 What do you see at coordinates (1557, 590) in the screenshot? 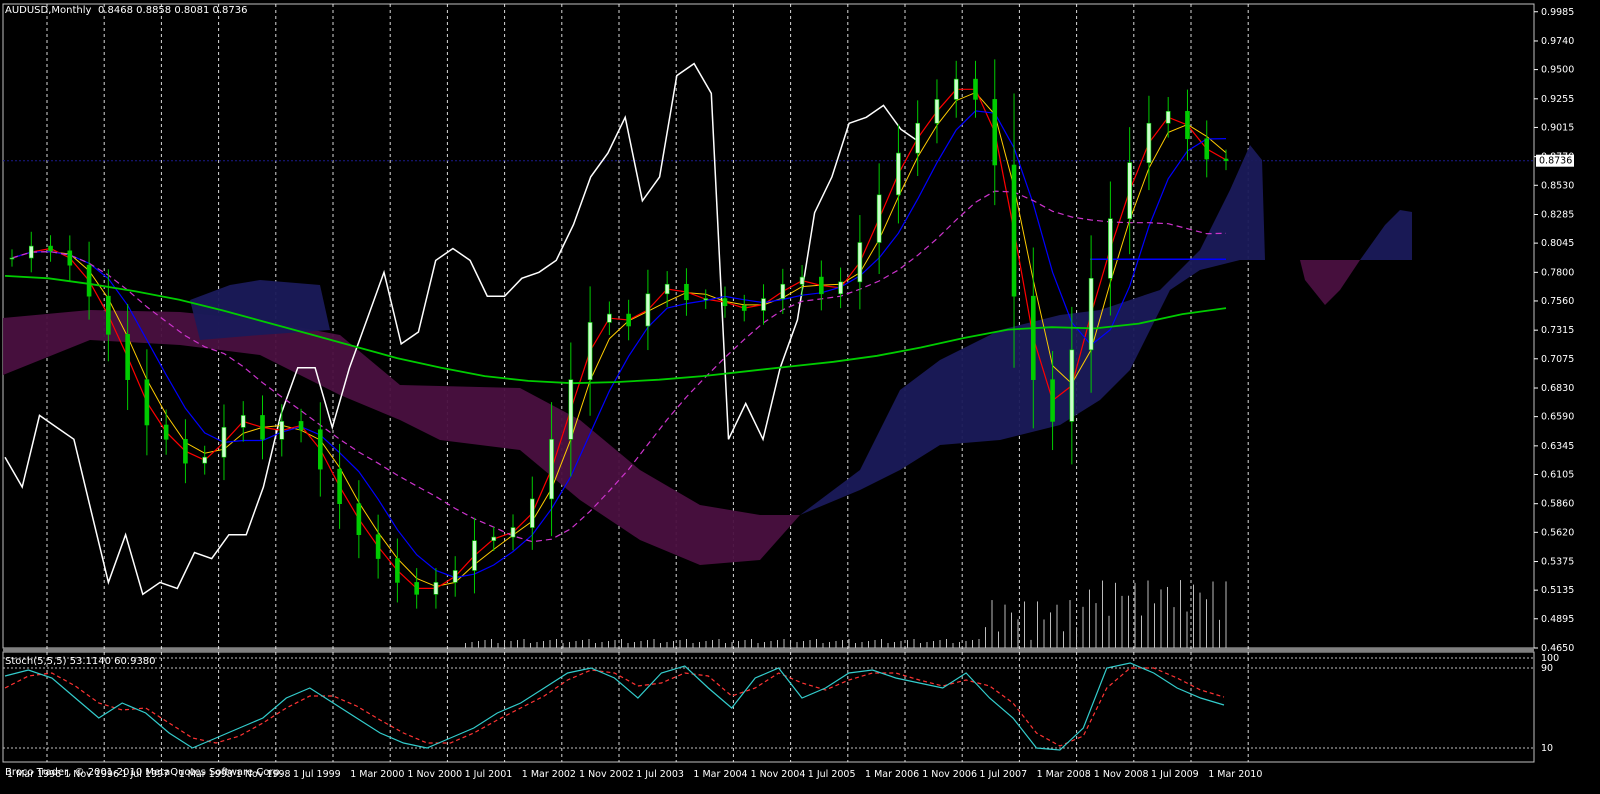
I see `y-tick-label: 0.5135` at bounding box center [1557, 590].